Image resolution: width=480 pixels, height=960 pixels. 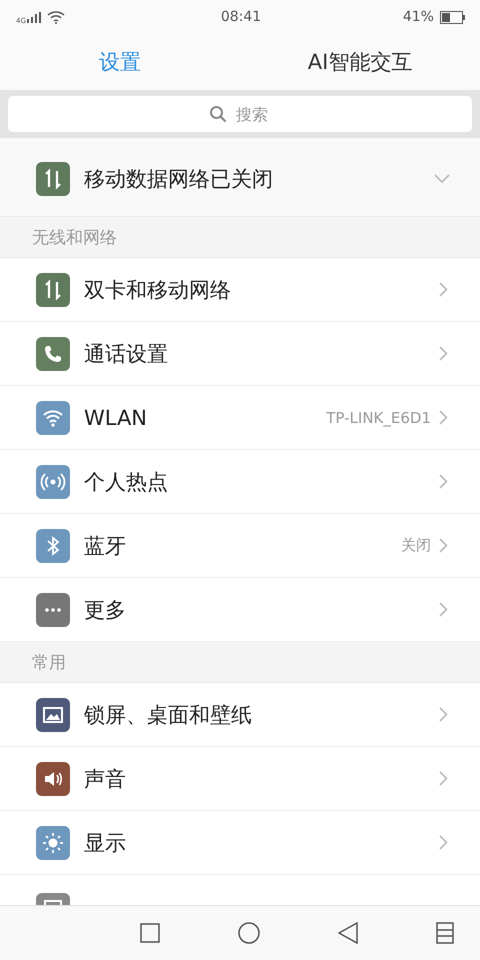 What do you see at coordinates (105, 779) in the screenshot?
I see `row-label: 声音` at bounding box center [105, 779].